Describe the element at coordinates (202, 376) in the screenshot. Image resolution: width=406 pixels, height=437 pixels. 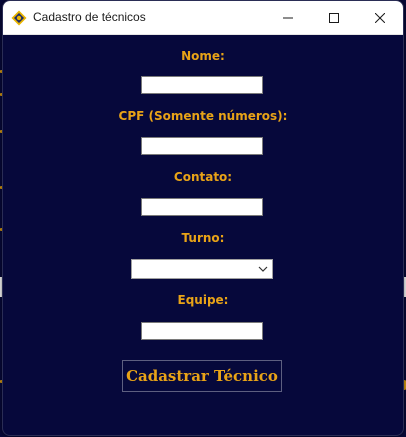
I see `cadastrar-tecnico-button: Cadastrar Técnico` at that location.